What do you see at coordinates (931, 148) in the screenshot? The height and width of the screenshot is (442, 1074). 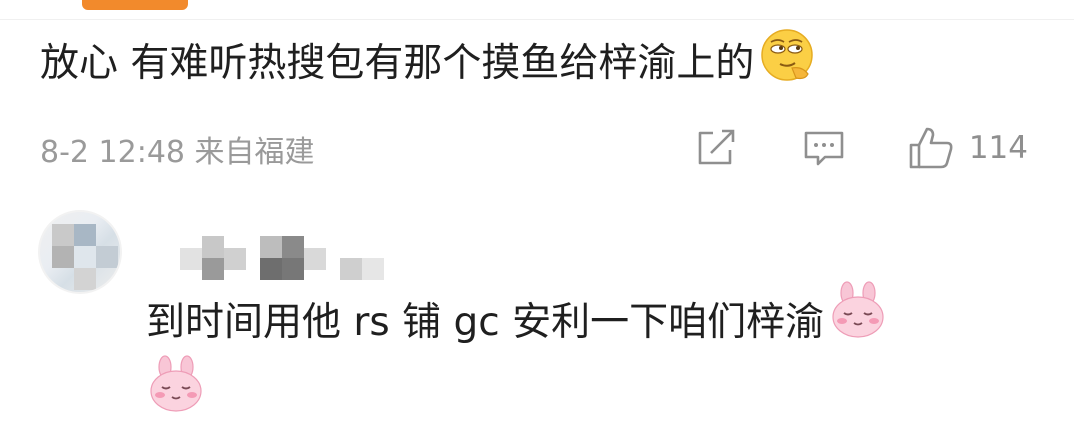 I see `thumbs-up-icon` at bounding box center [931, 148].